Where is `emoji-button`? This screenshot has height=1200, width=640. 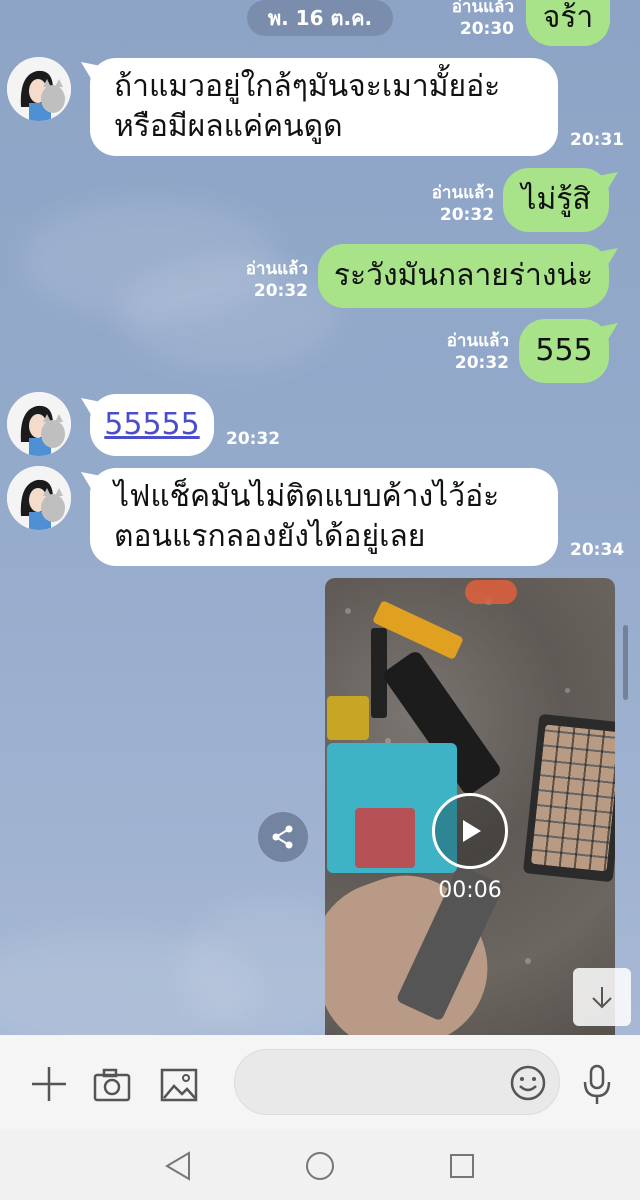
emoji-button is located at coordinates (528, 1083).